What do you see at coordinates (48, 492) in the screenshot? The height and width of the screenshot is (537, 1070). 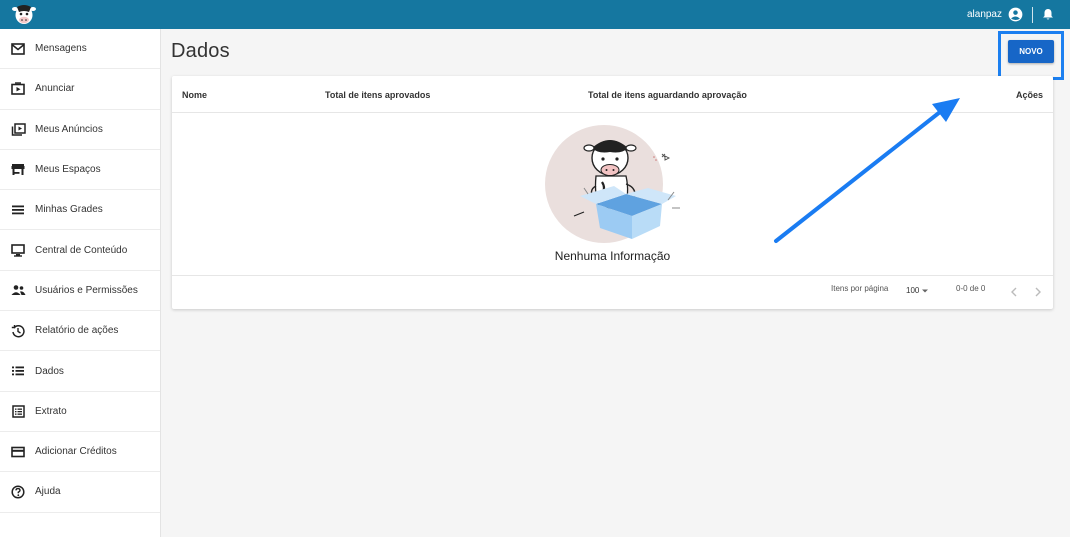 I see `sidebar-item-label: Ajuda` at bounding box center [48, 492].